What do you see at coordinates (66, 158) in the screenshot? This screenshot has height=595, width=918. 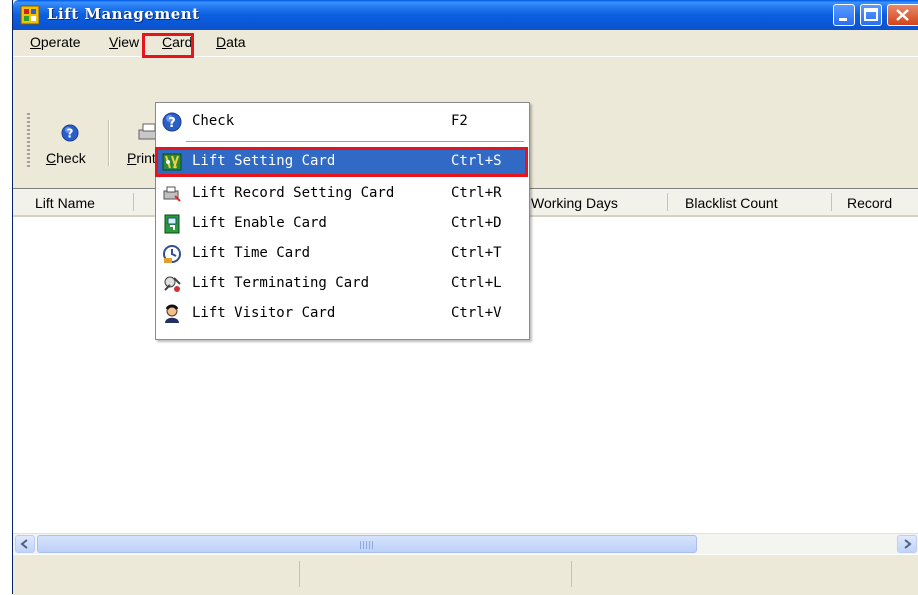 I see `toolbar-check-label: Check` at bounding box center [66, 158].